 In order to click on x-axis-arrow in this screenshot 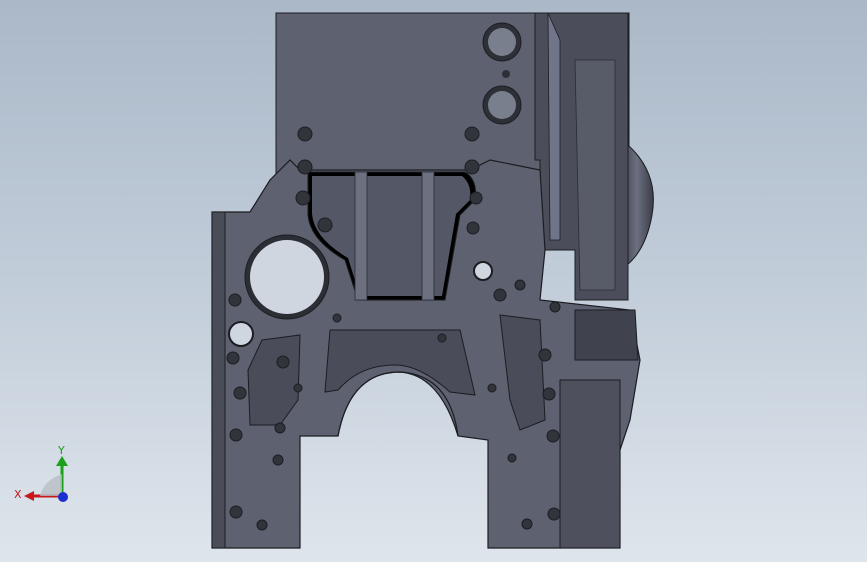, I will do `click(29, 496)`.